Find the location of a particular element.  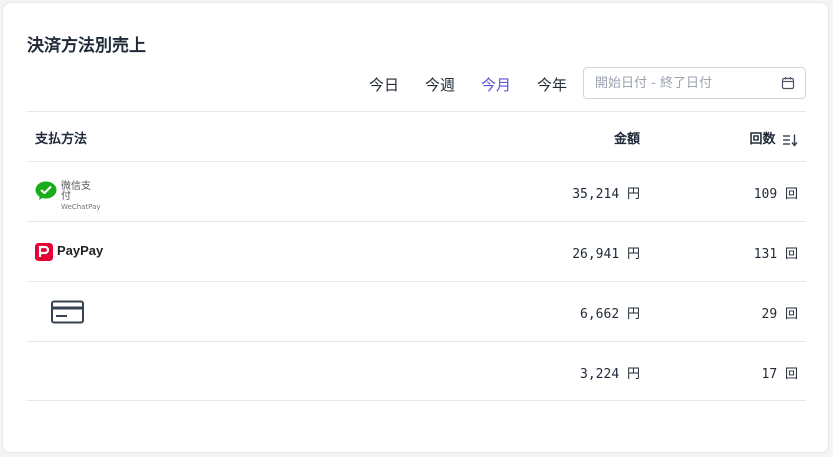

table-row: PayPay 26,941 円 131 回 is located at coordinates (416, 251).